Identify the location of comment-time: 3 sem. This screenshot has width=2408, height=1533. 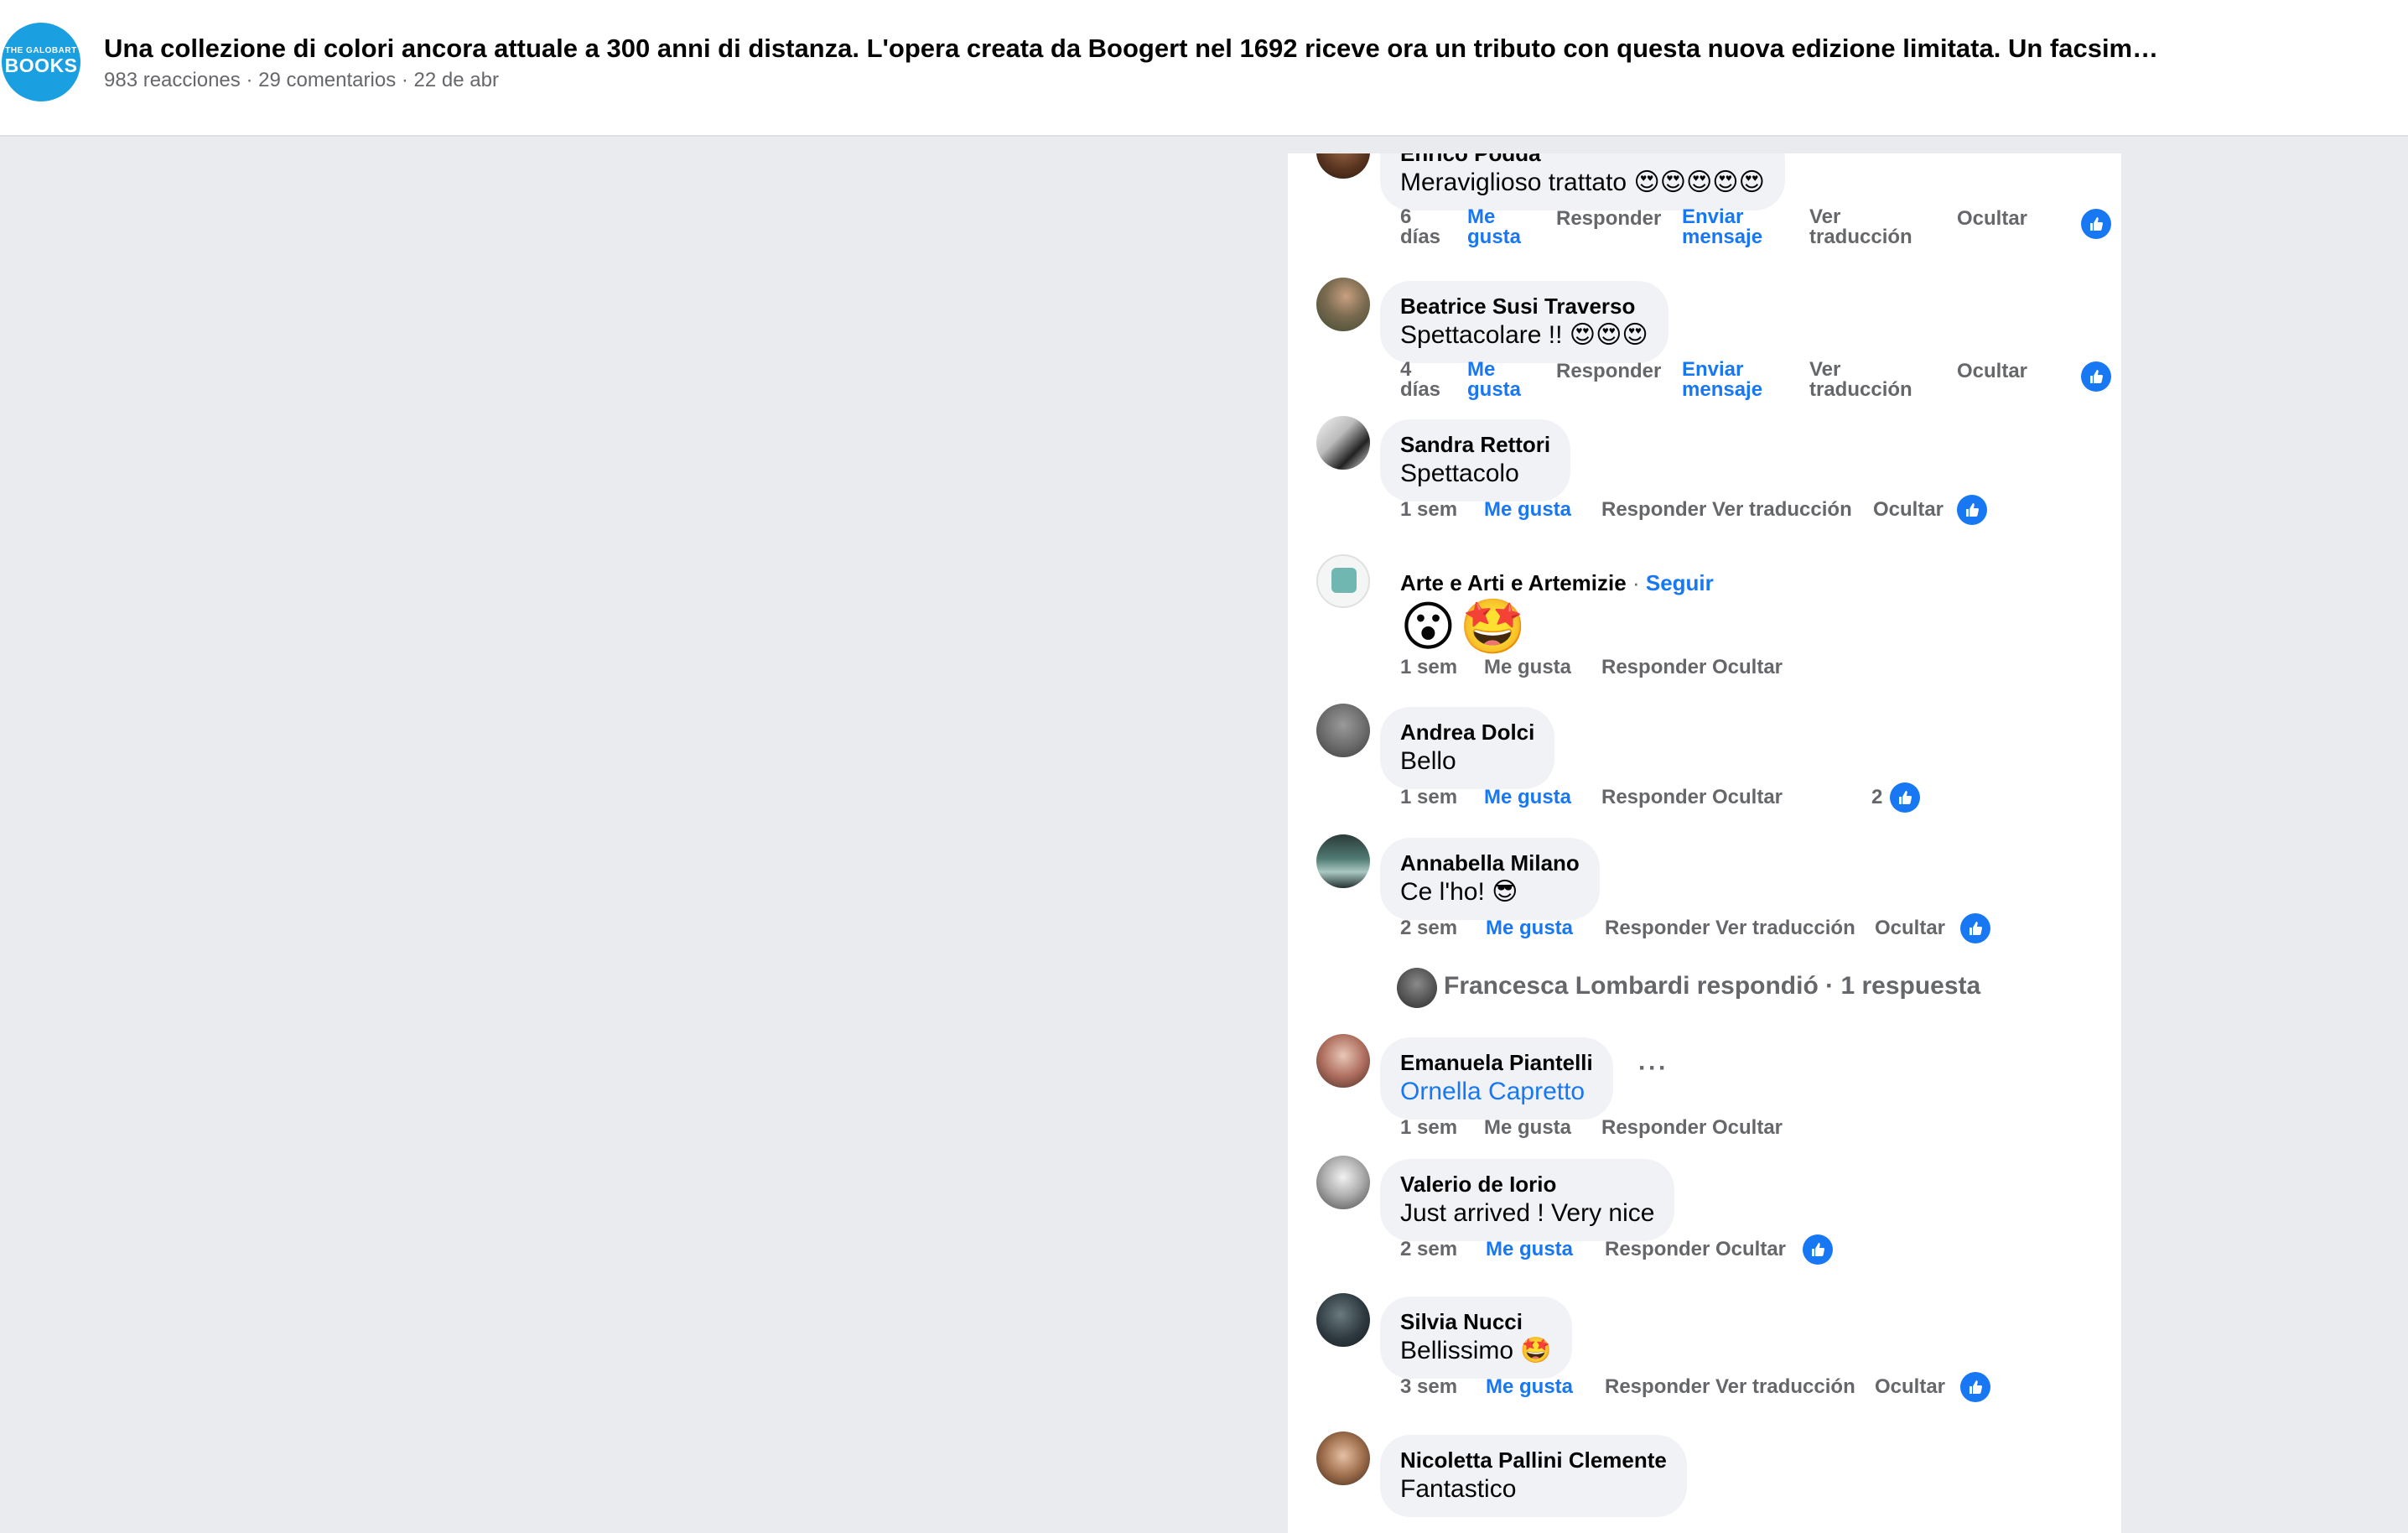
(1428, 1387).